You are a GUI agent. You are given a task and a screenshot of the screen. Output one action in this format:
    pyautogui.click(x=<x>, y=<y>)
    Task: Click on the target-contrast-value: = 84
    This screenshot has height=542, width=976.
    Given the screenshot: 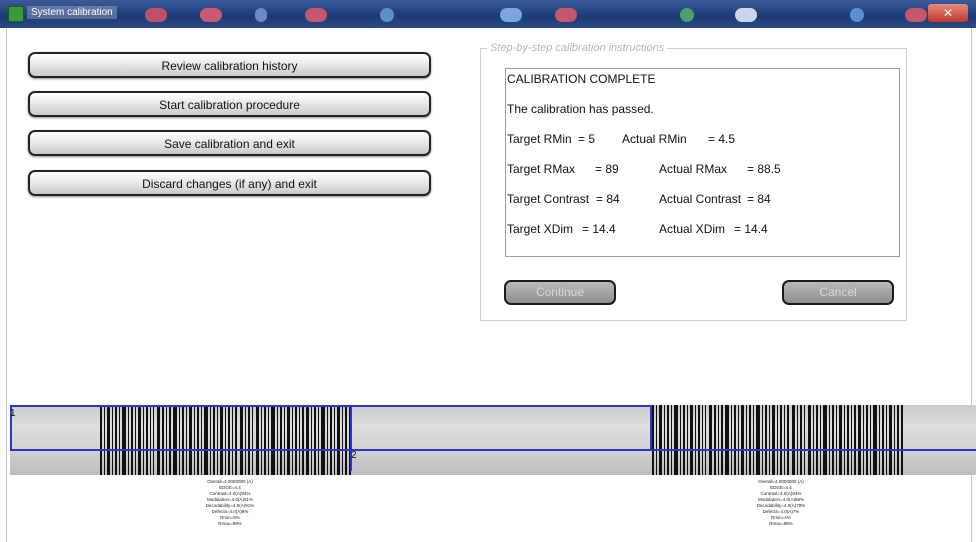 What is the action you would take?
    pyautogui.click(x=608, y=199)
    